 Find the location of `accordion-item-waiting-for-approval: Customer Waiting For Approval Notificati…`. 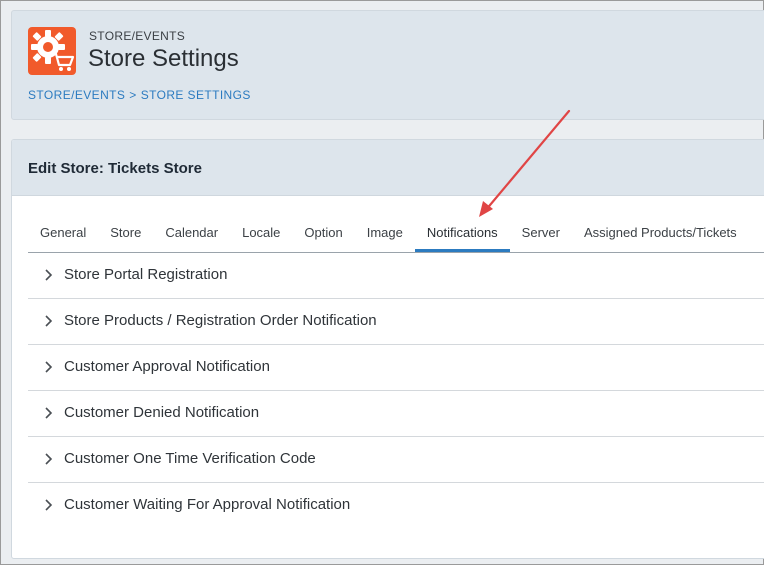

accordion-item-waiting-for-approval: Customer Waiting For Approval Notificati… is located at coordinates (396, 505).